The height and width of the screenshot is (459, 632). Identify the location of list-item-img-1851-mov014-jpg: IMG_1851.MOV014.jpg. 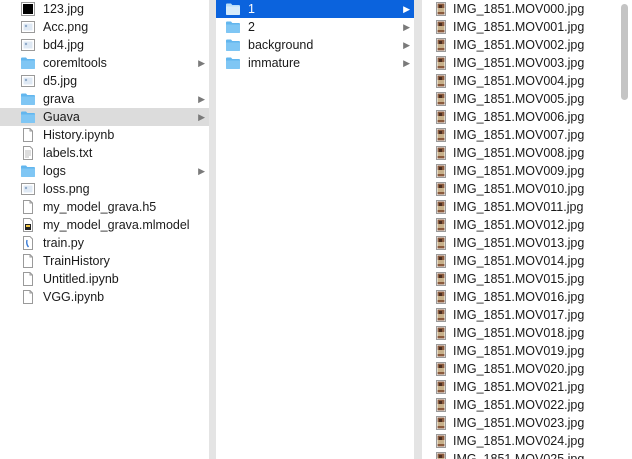
(527, 261).